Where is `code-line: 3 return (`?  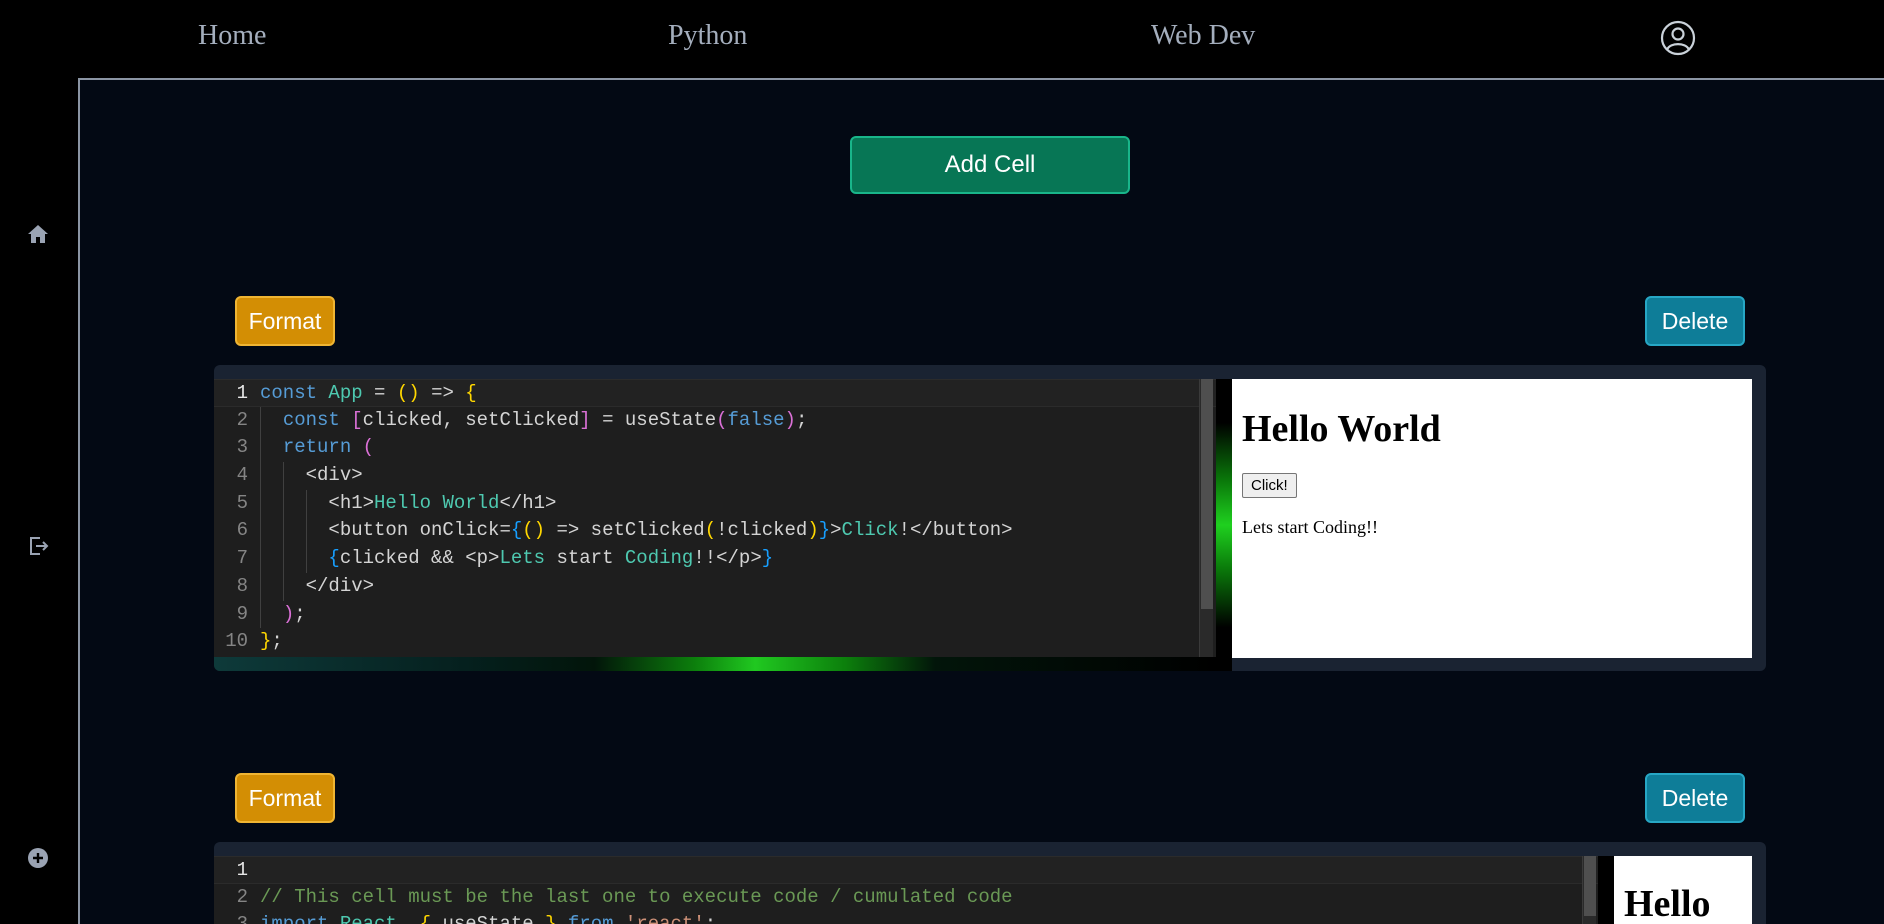
code-line: 3 return ( is located at coordinates (715, 448).